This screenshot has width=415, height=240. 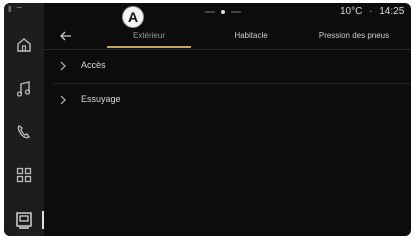 I want to click on tabs-divider, so click(x=227, y=49).